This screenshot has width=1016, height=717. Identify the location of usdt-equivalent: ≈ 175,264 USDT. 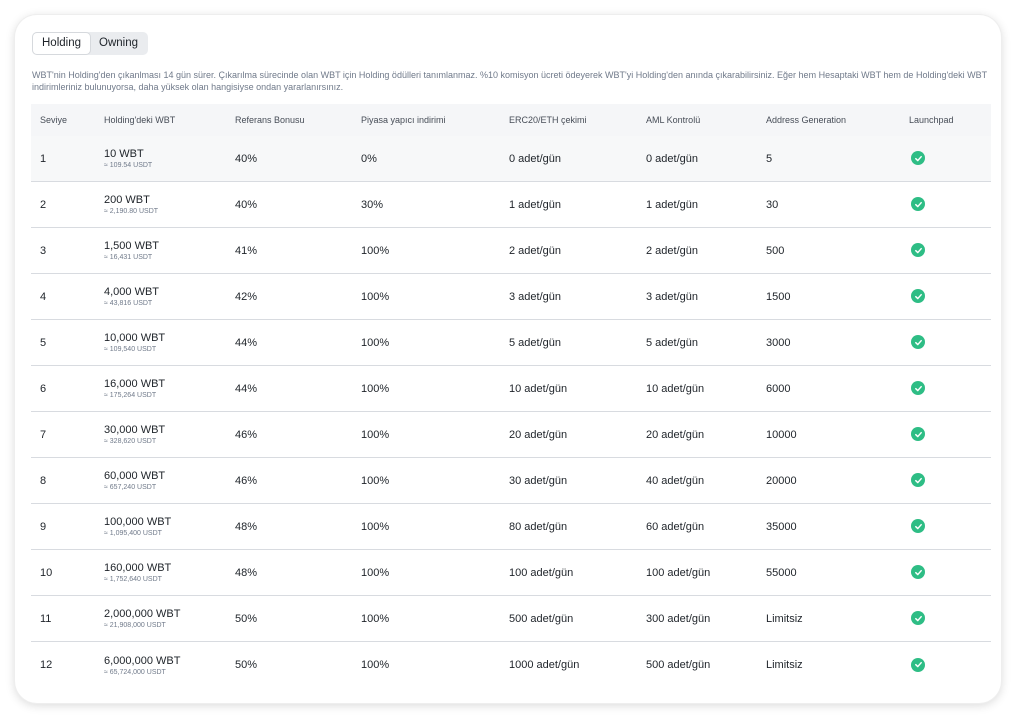
(130, 395).